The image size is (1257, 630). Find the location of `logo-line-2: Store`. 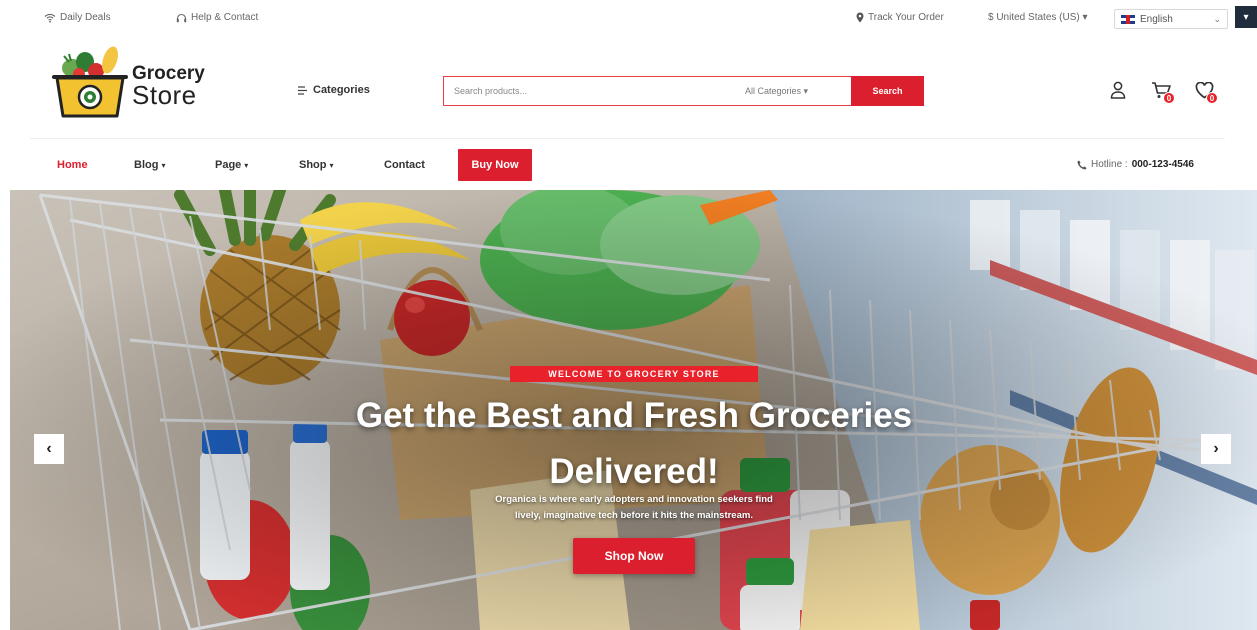

logo-line-2: Store is located at coordinates (164, 95).